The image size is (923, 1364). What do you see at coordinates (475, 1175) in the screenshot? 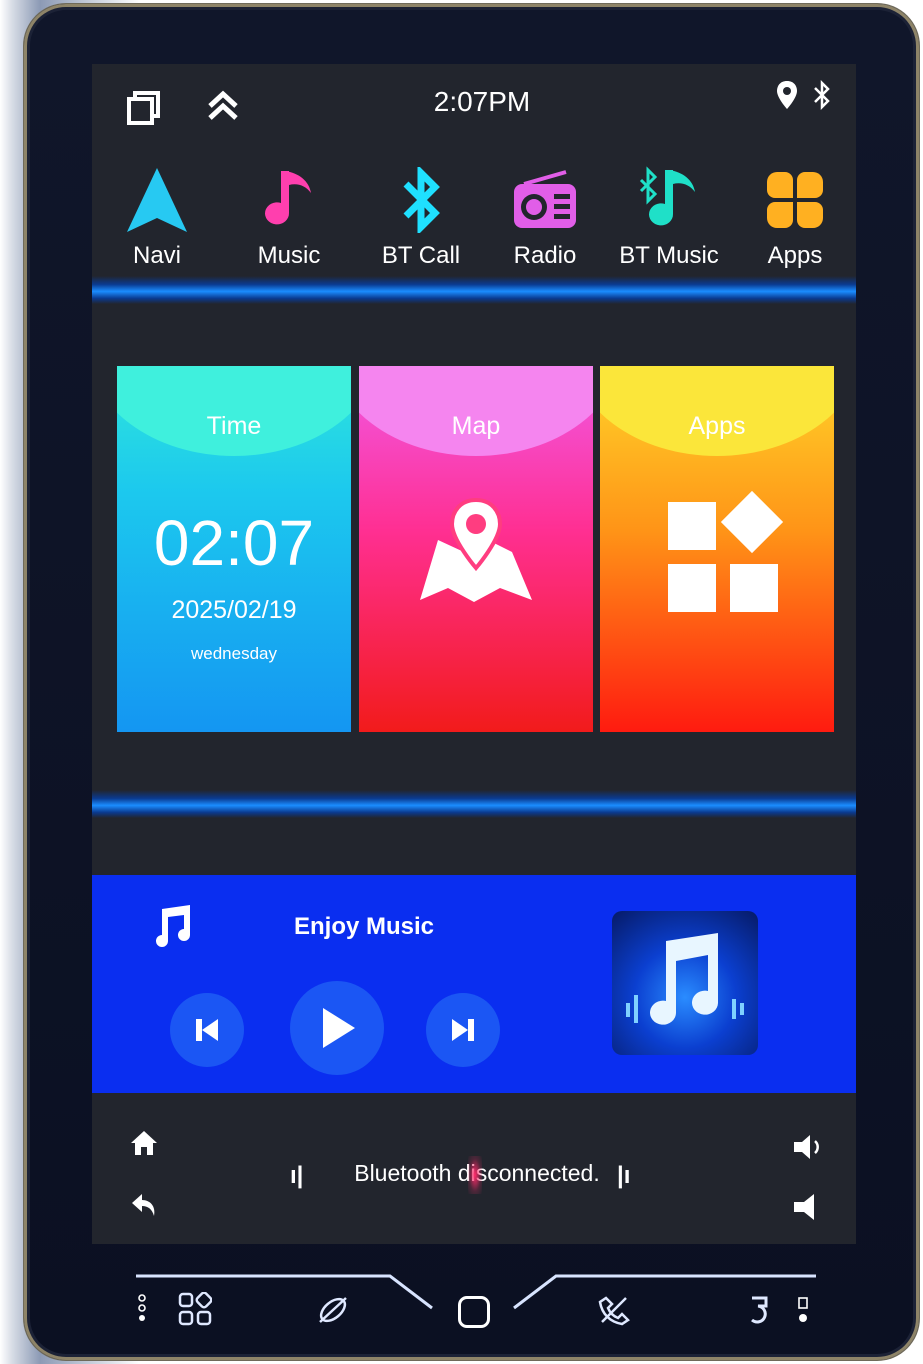
I see `cursor-marker` at bounding box center [475, 1175].